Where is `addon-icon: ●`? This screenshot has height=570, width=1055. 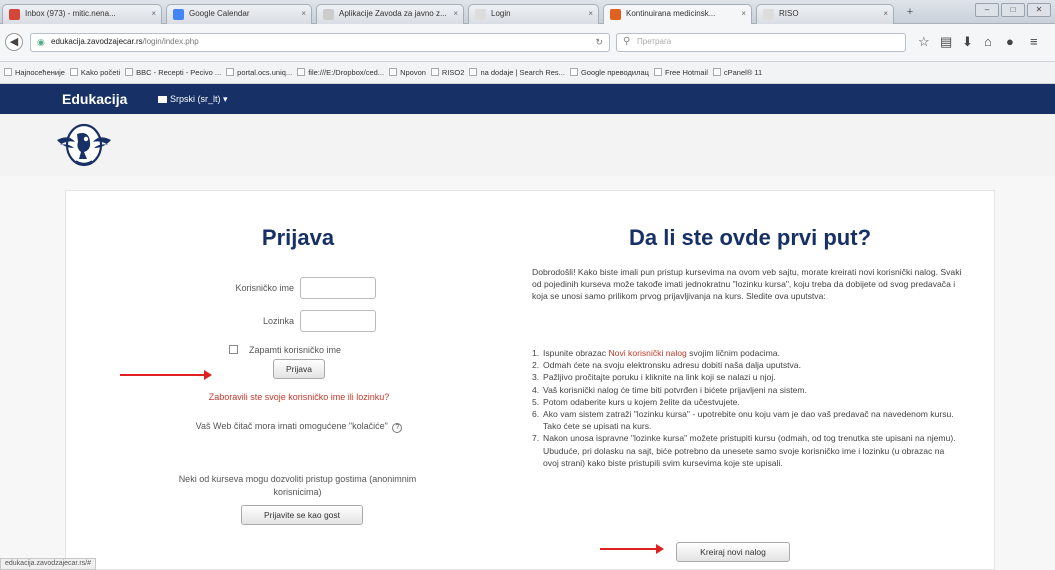 addon-icon: ● is located at coordinates (1010, 41).